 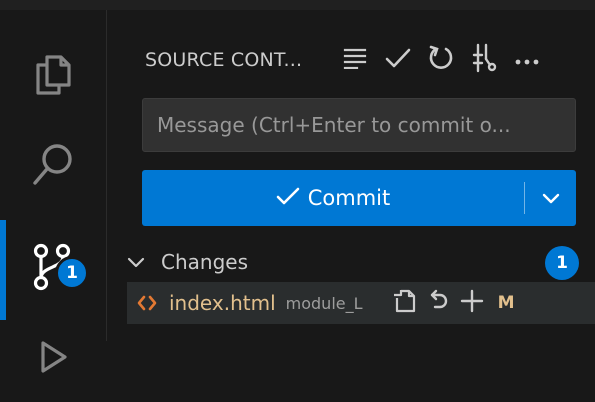 I want to click on changed-file-row: index.html module_L M, so click(x=361, y=303).